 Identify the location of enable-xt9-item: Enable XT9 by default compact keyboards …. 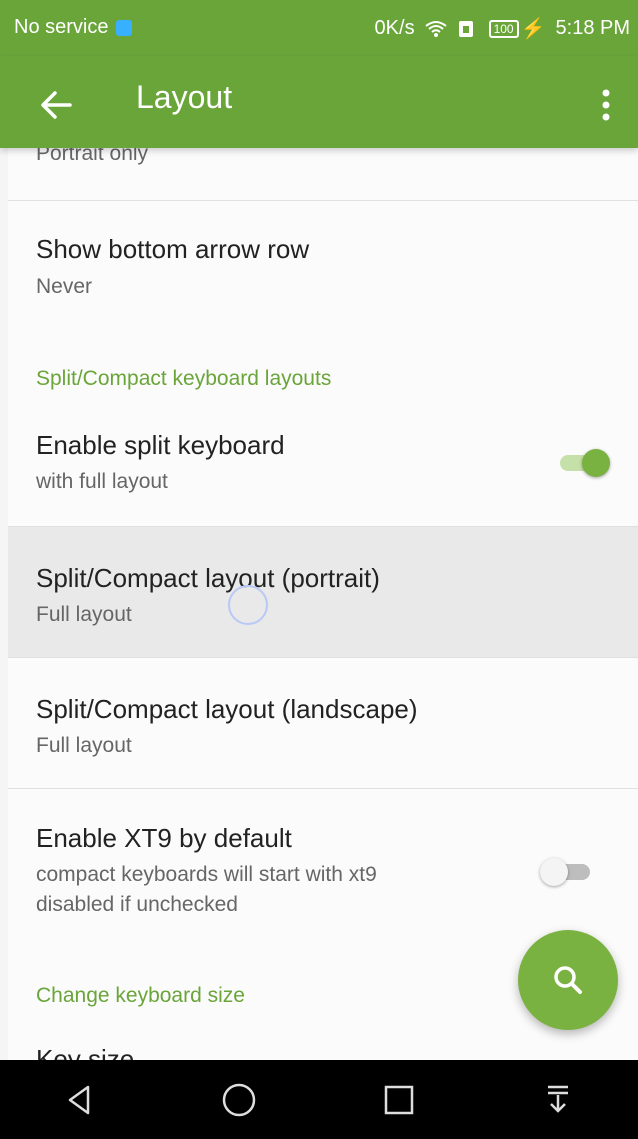
(323, 864).